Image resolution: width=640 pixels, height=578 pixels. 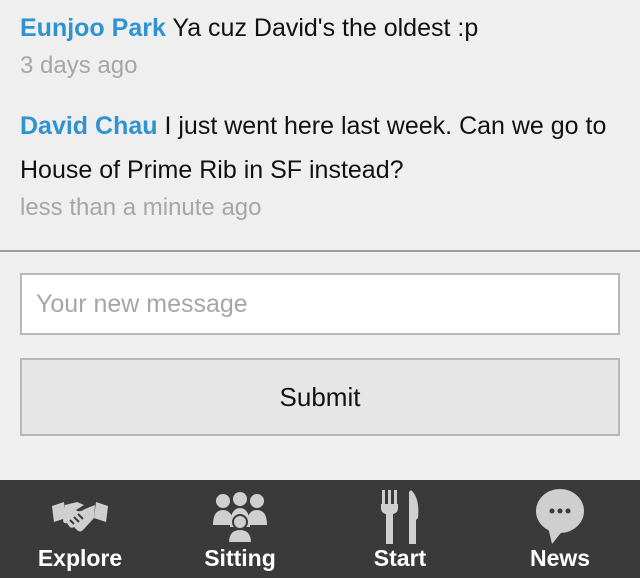 I want to click on message-timestamp: 3 days ago, so click(x=79, y=65).